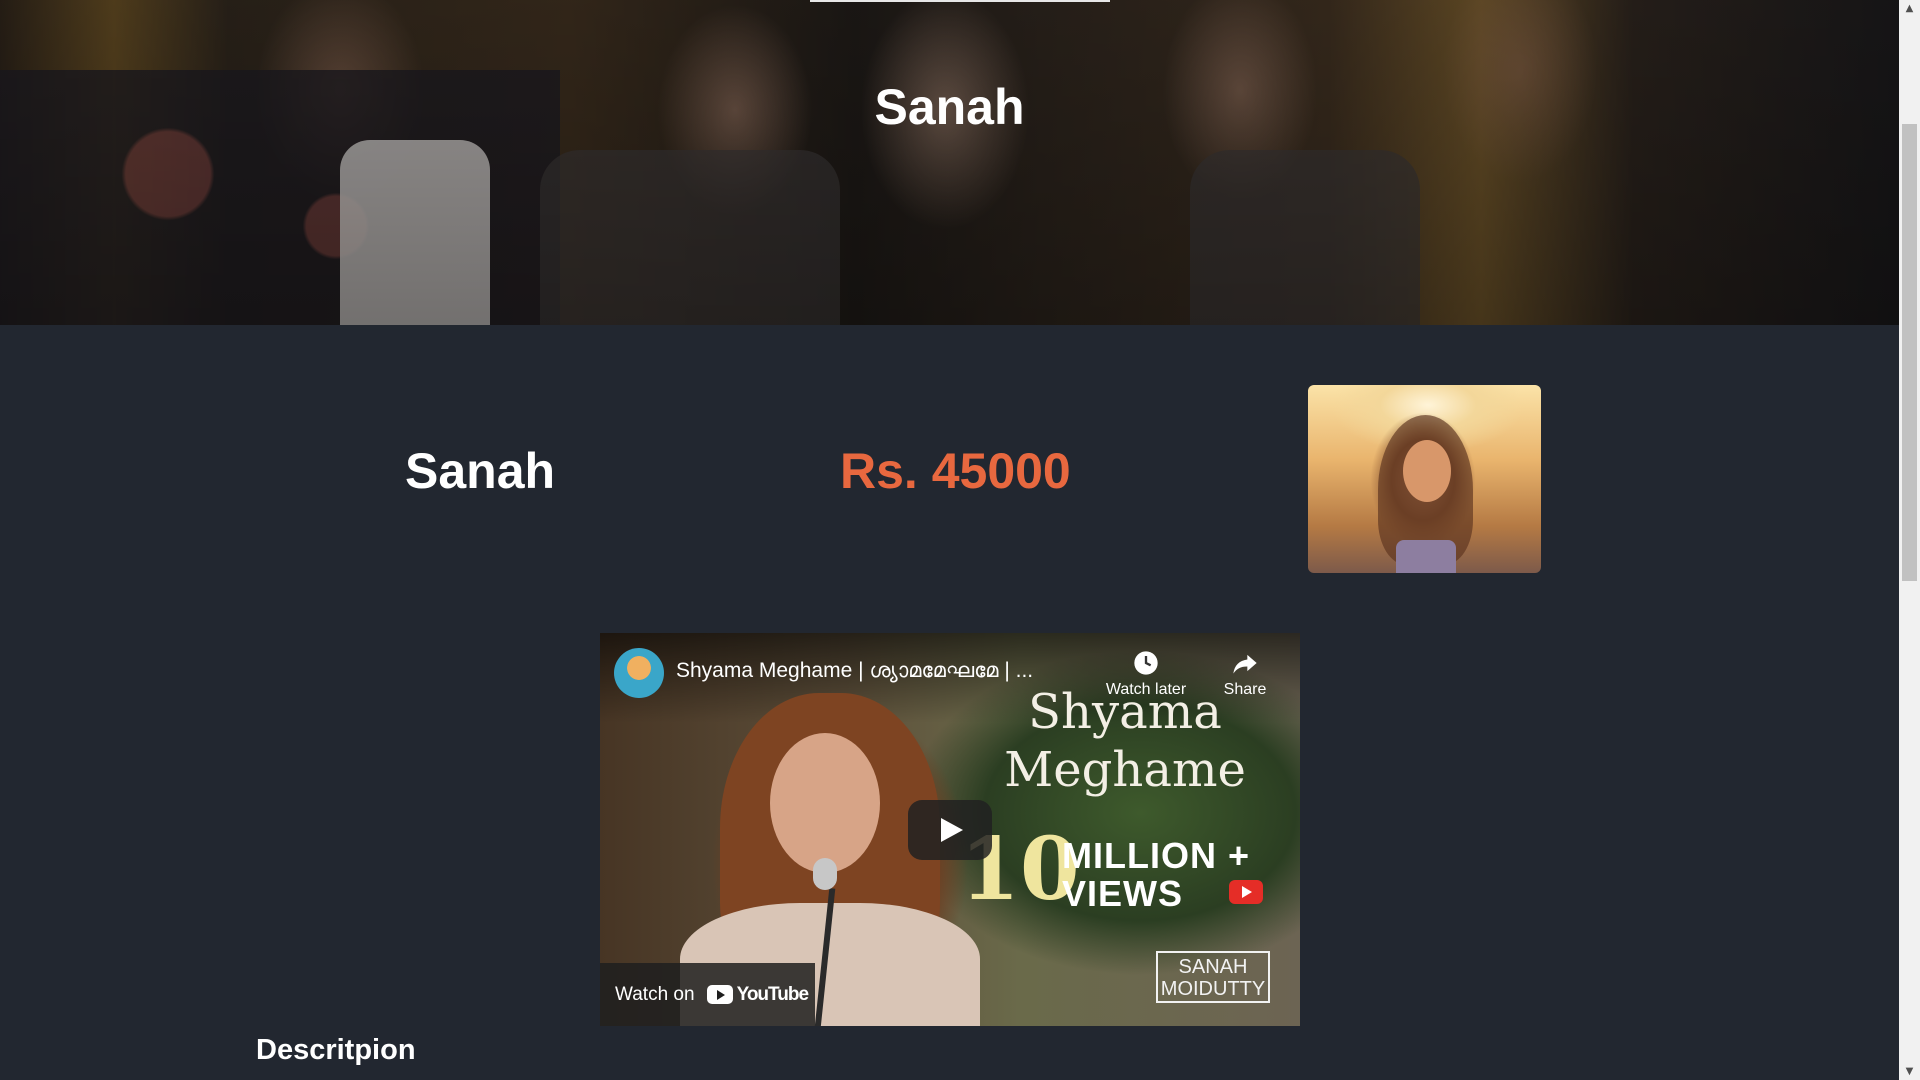  I want to click on play-button, so click(950, 830).